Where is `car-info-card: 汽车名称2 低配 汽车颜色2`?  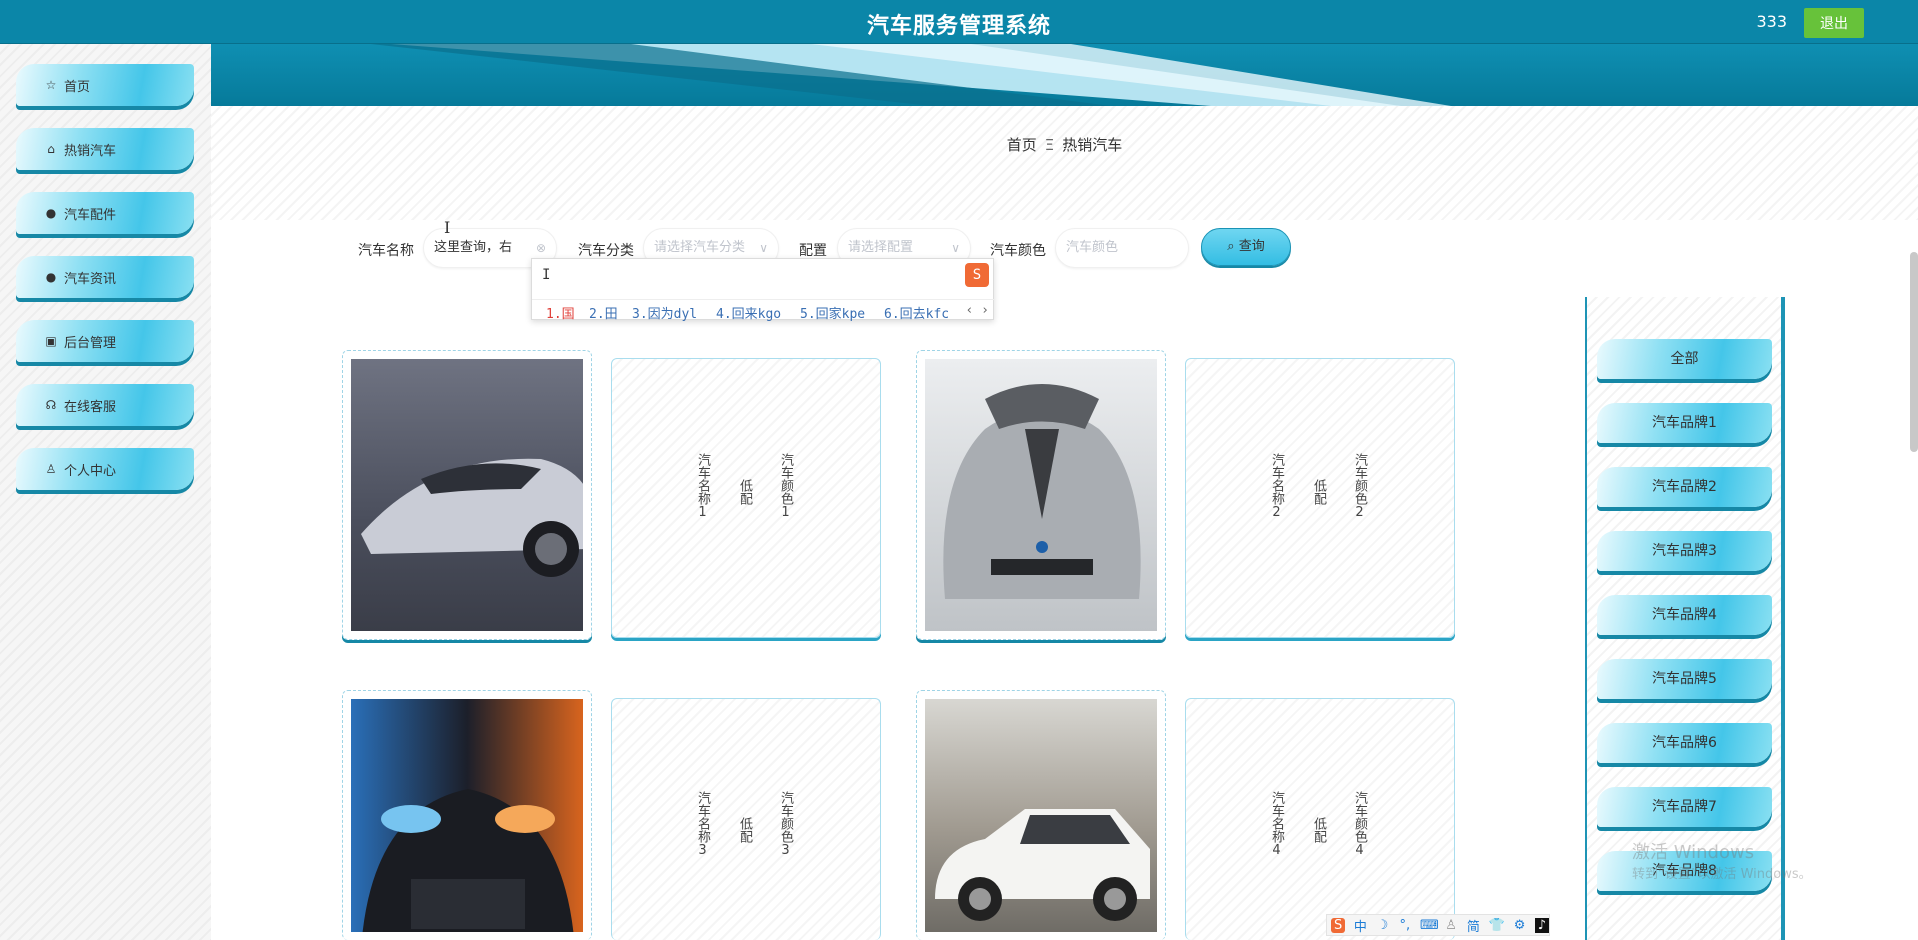
car-info-card: 汽车名称2 低配 汽车颜色2 is located at coordinates (1320, 498).